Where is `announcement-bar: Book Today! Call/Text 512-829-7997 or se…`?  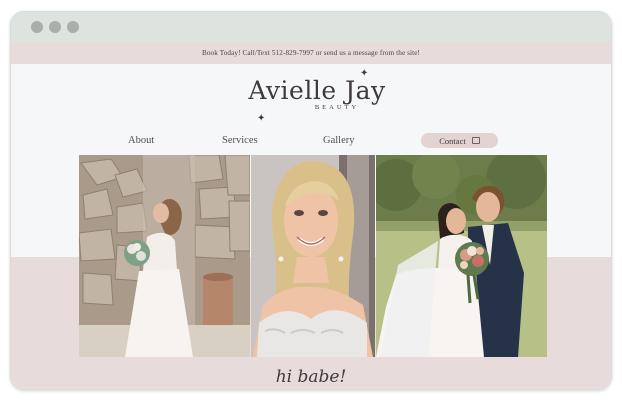
announcement-bar: Book Today! Call/Text 512-829-7997 or se… is located at coordinates (311, 53).